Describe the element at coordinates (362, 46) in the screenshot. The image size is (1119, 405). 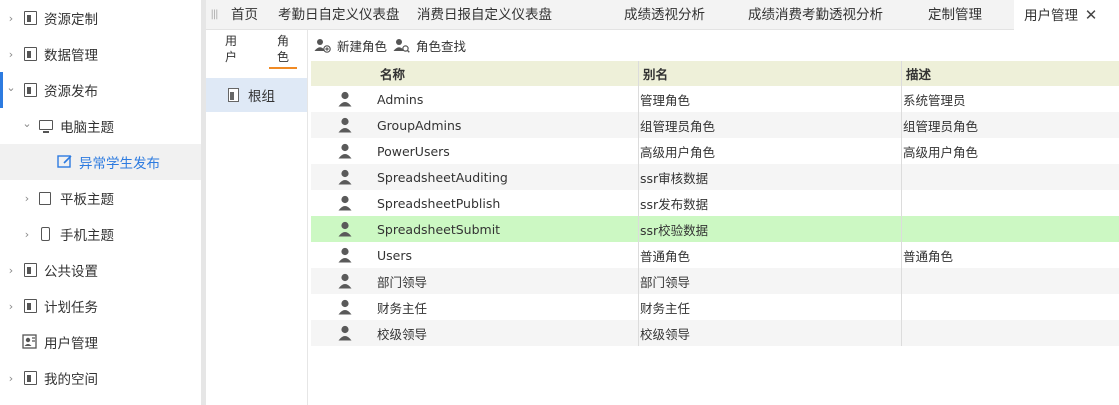
I see `new-role-label: 新建角色` at that location.